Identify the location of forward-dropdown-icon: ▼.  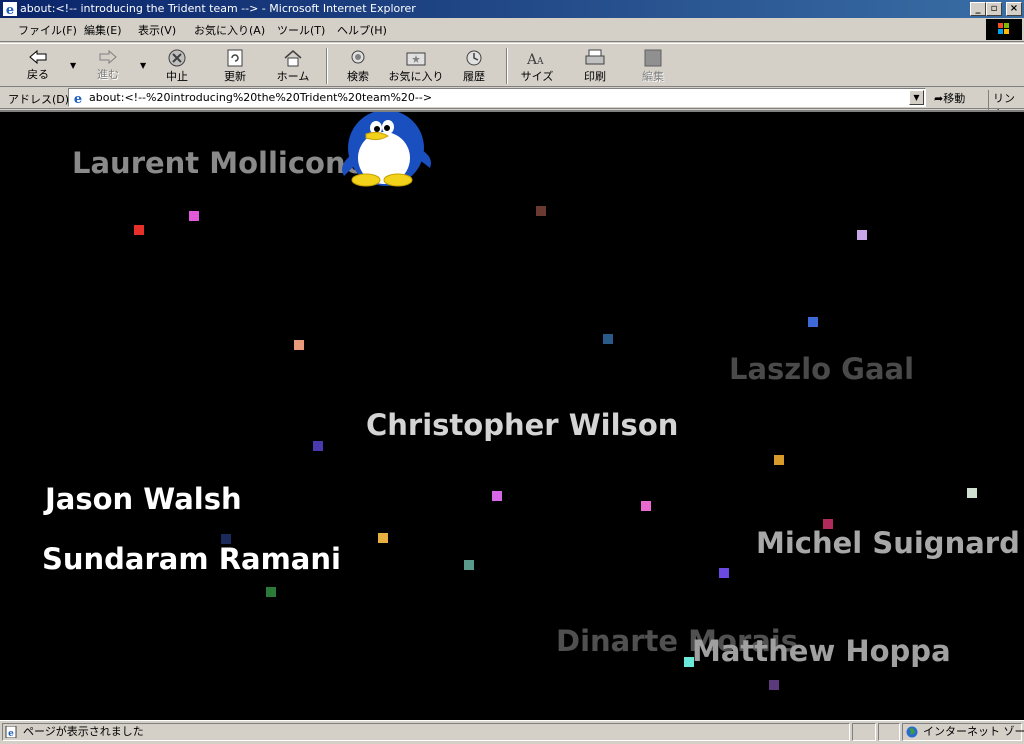
(143, 65).